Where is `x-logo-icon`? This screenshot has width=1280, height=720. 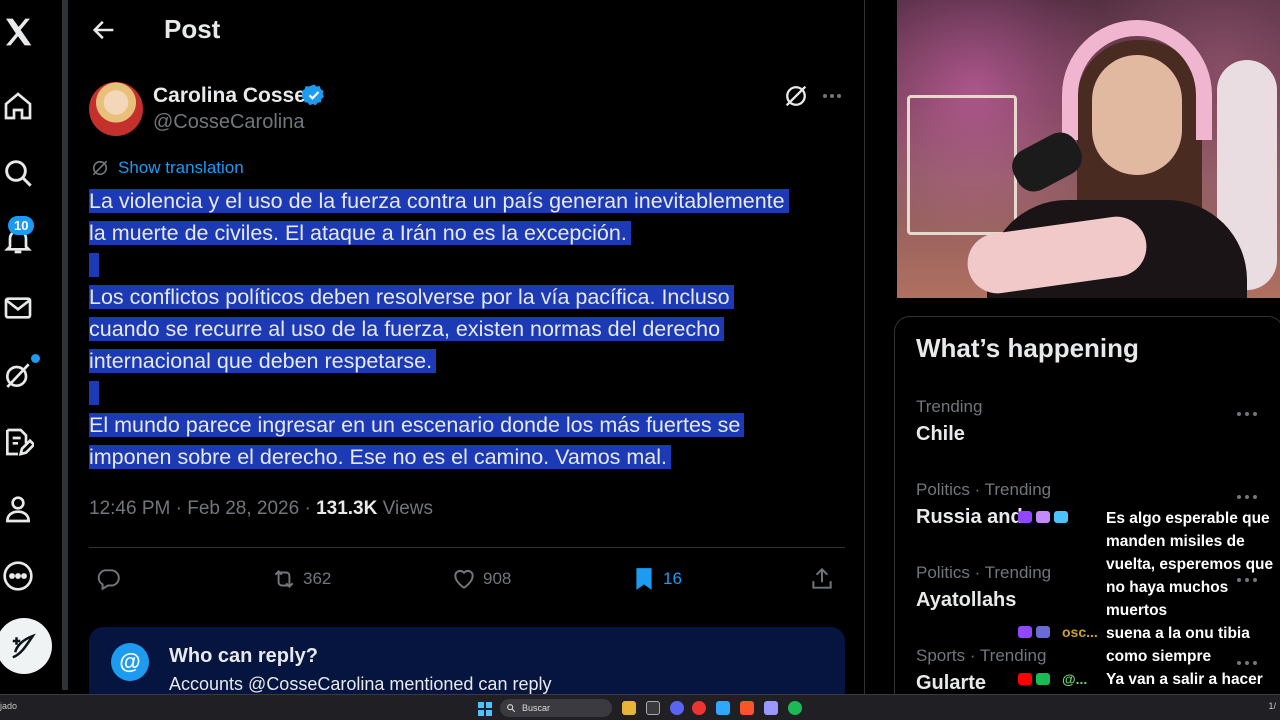
x-logo-icon is located at coordinates (18, 32).